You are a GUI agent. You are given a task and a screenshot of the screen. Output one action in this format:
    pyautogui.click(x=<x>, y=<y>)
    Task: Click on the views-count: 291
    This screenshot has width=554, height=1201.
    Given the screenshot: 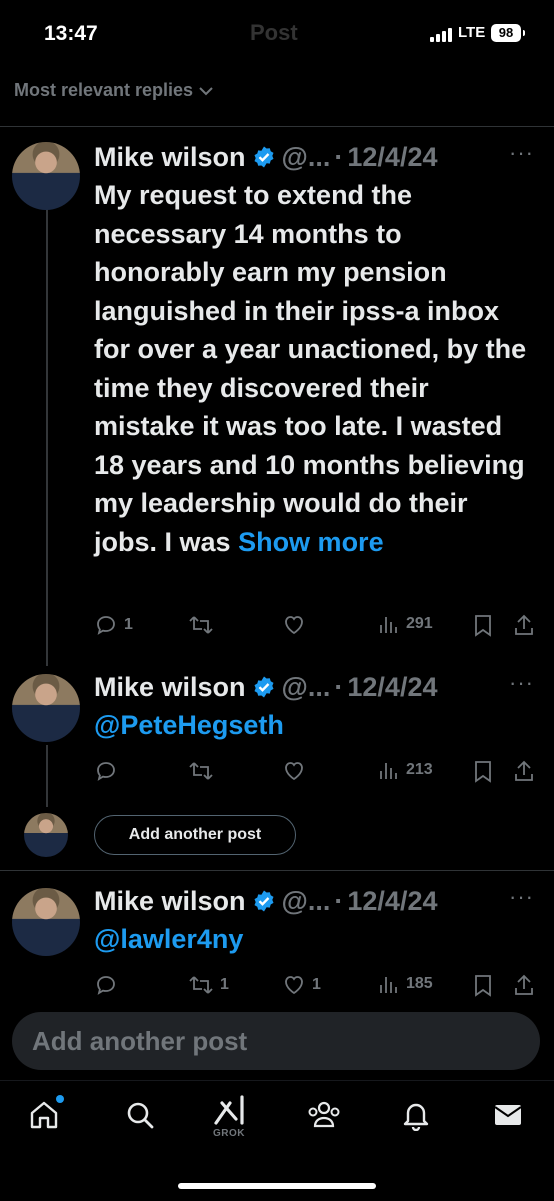 What is the action you would take?
    pyautogui.click(x=419, y=623)
    